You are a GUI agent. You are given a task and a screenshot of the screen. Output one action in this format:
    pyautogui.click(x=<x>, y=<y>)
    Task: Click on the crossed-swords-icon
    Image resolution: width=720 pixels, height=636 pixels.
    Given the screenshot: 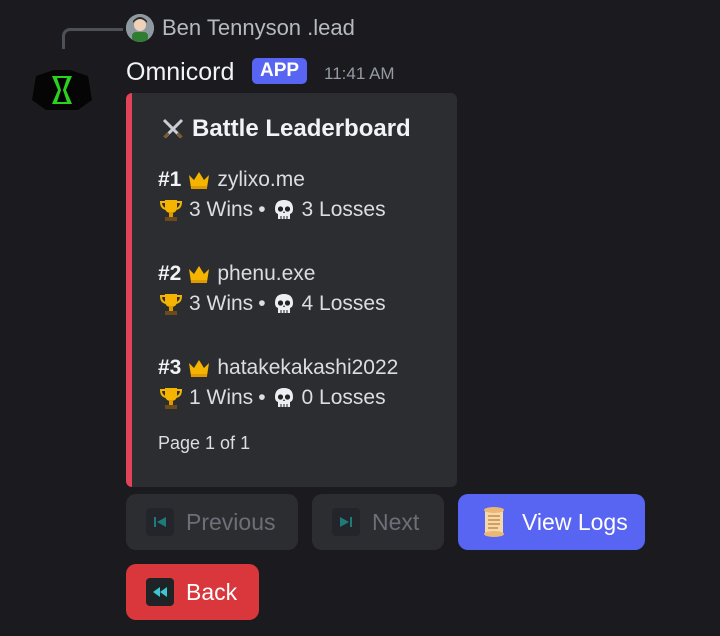 What is the action you would take?
    pyautogui.click(x=173, y=129)
    